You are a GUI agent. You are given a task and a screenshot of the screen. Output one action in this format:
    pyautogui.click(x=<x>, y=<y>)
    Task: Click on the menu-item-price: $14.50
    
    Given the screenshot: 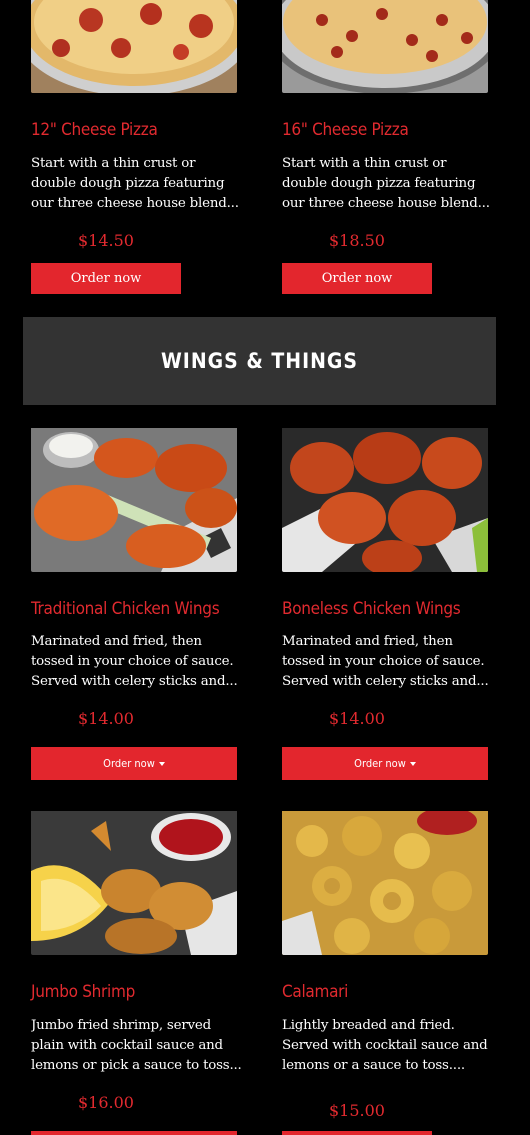 What is the action you would take?
    pyautogui.click(x=106, y=240)
    